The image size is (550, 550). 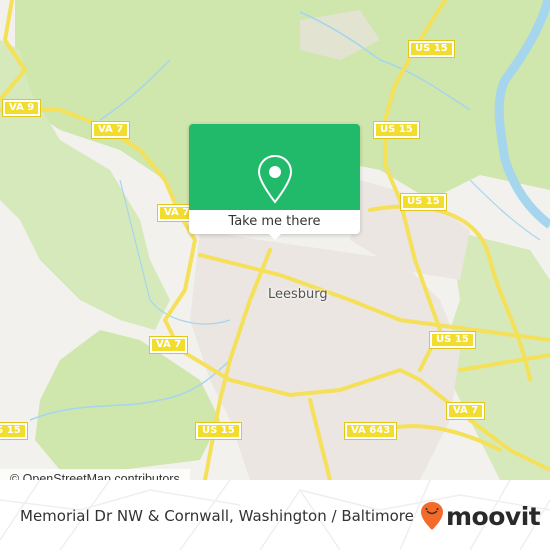 I want to click on map-pin-icon, so click(x=275, y=179).